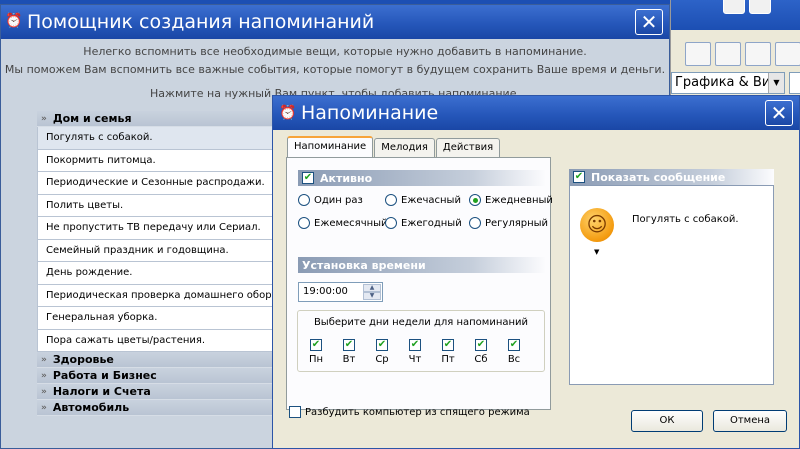  I want to click on day-label: Пт, so click(448, 359).